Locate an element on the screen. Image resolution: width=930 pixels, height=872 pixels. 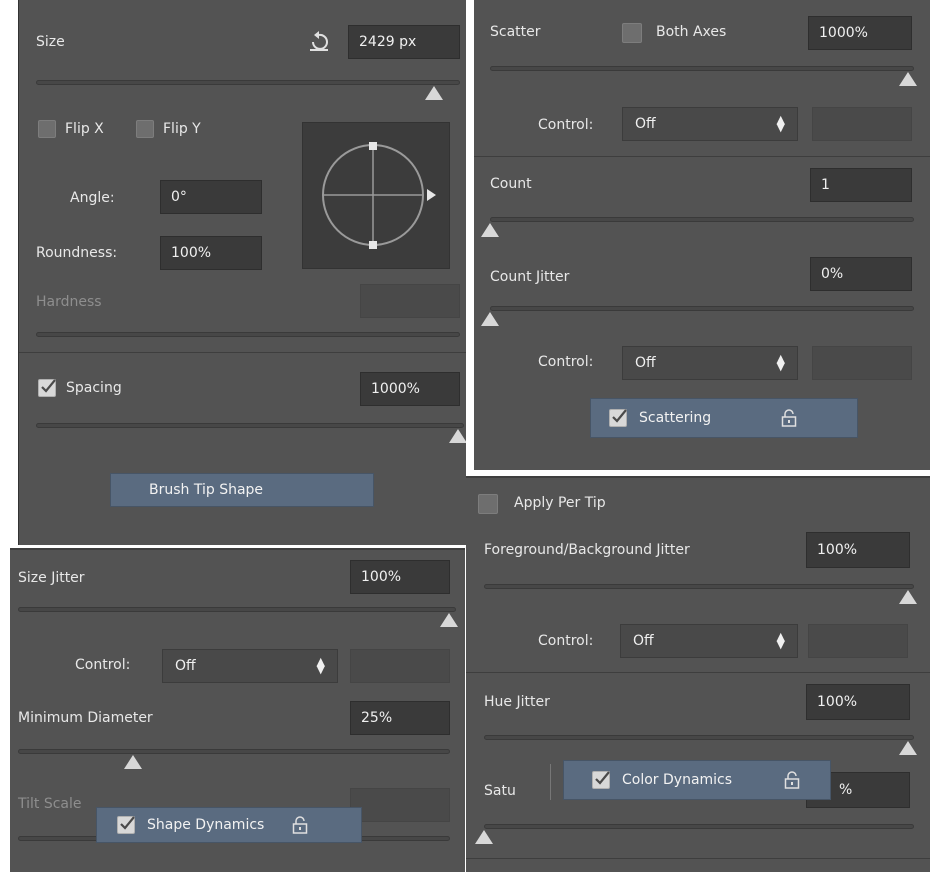
angle-roundness-preview is located at coordinates (376, 195).